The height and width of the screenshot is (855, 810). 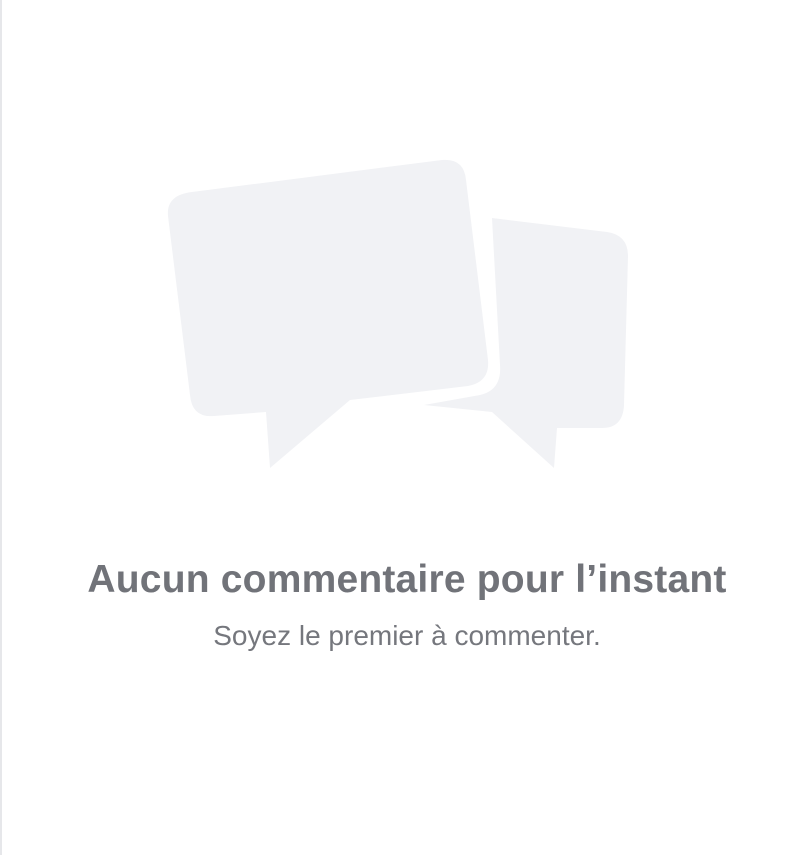 What do you see at coordinates (407, 635) in the screenshot?
I see `empty-state-subtitle: Soyez le premier à commenter.` at bounding box center [407, 635].